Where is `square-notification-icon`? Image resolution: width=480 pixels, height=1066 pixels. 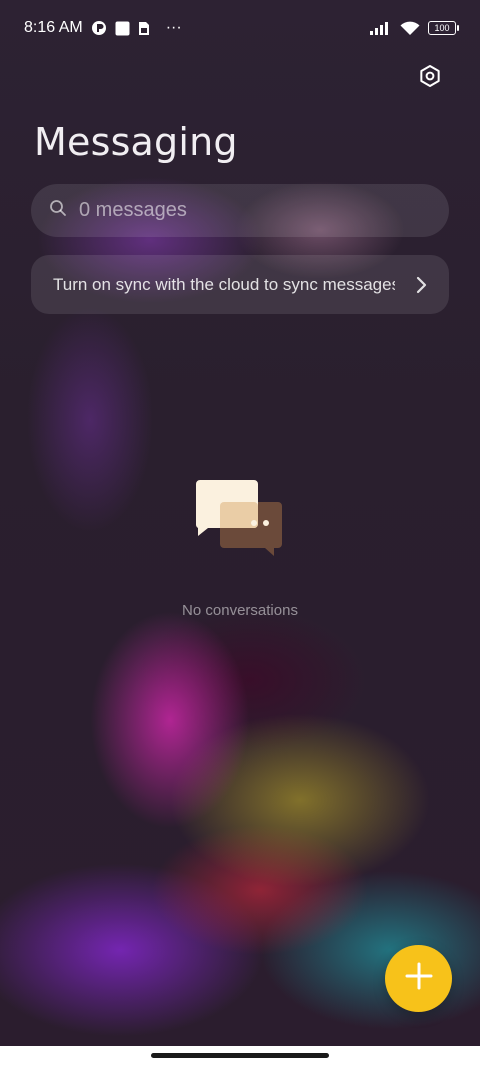
square-notification-icon is located at coordinates (122, 28).